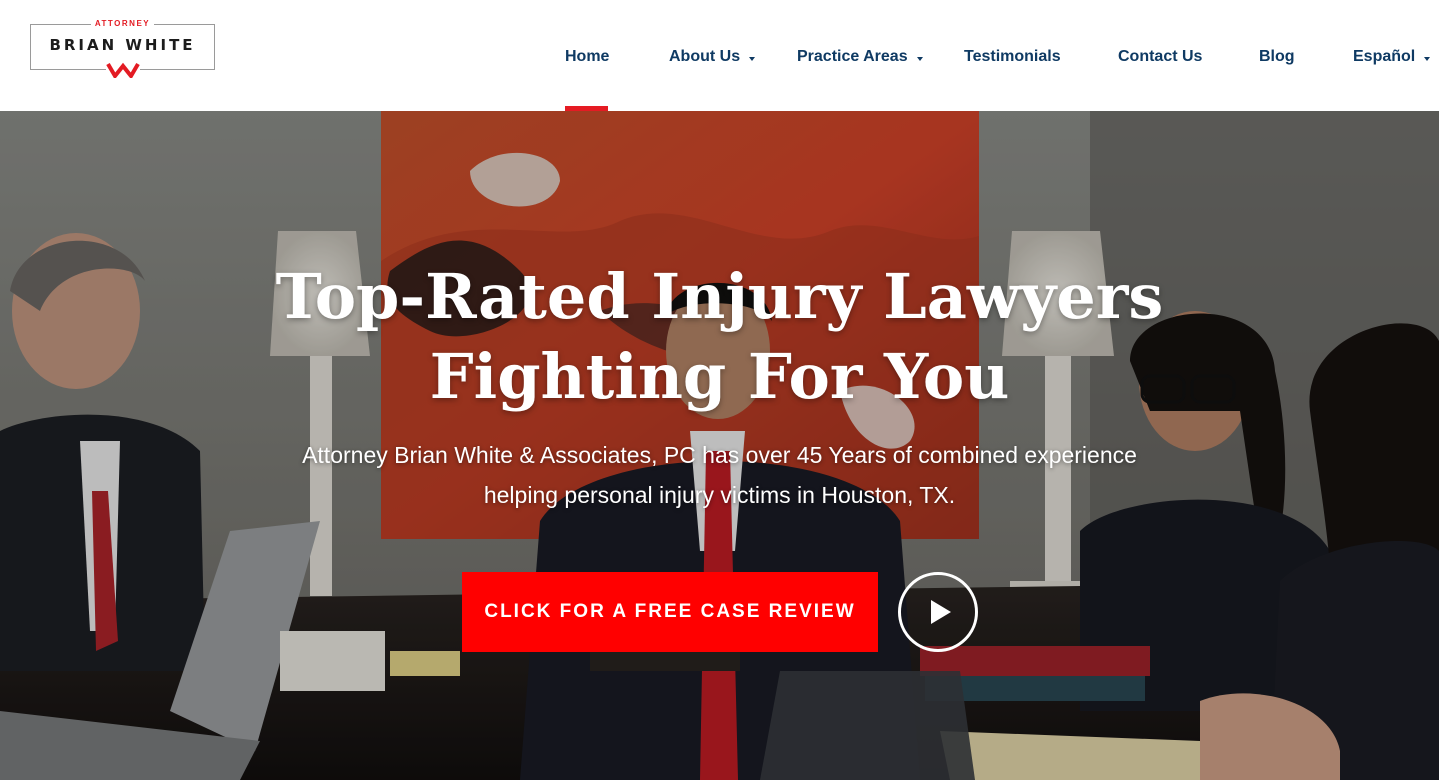 The width and height of the screenshot is (1439, 780). I want to click on logo-attorney-text: ATTORNEY, so click(122, 23).